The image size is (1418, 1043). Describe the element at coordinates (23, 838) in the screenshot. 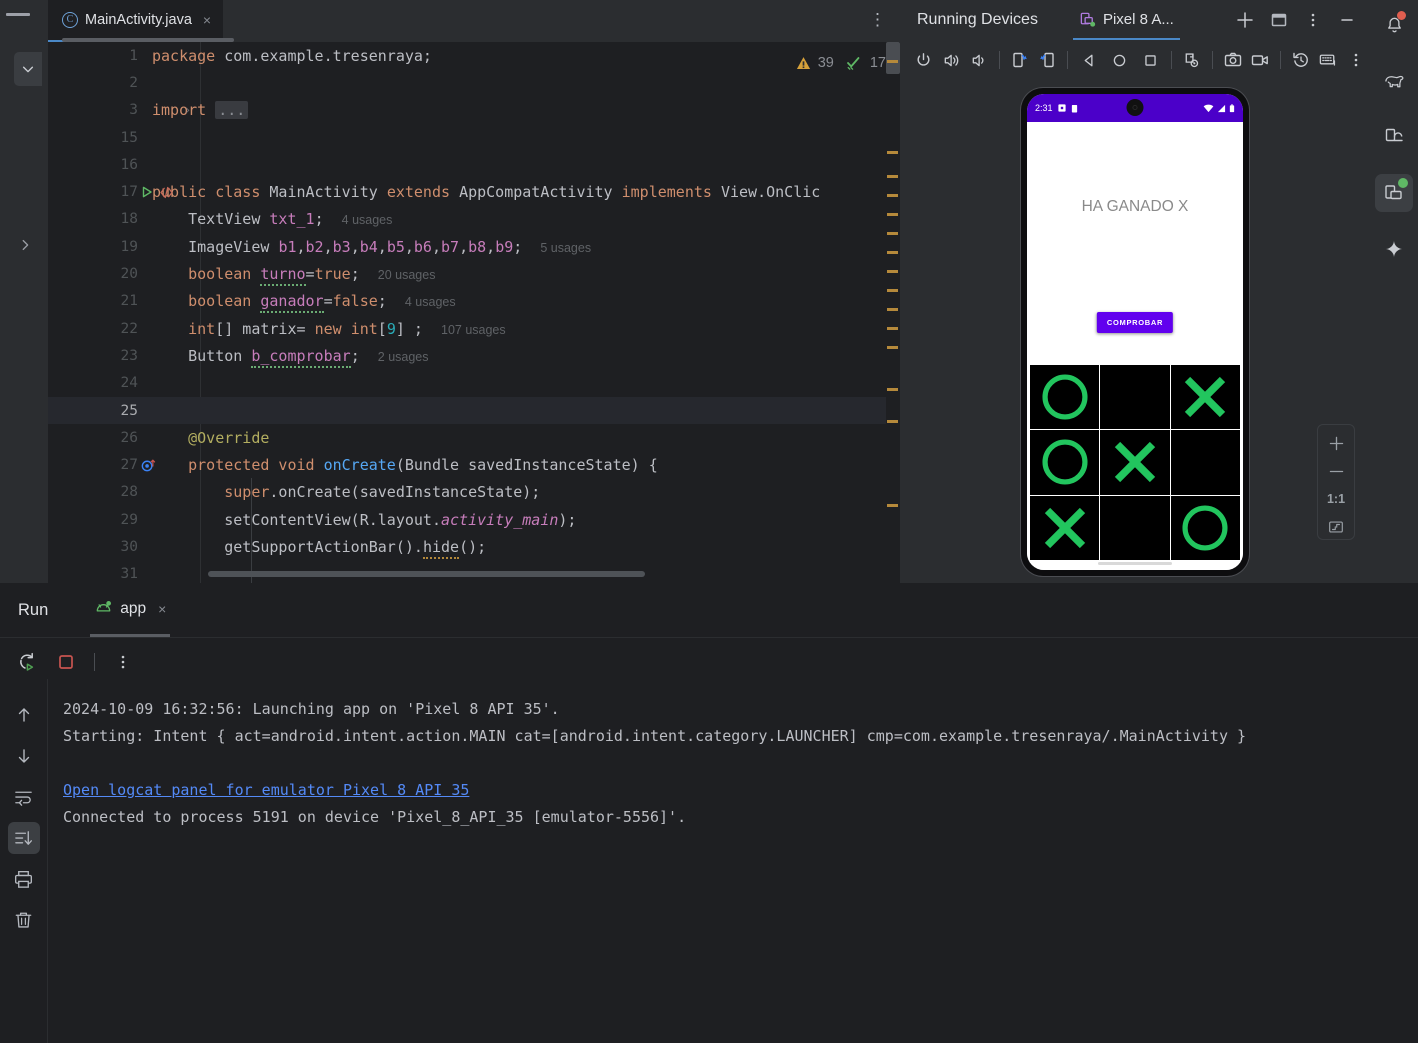

I see `scroll-to-end-button` at that location.